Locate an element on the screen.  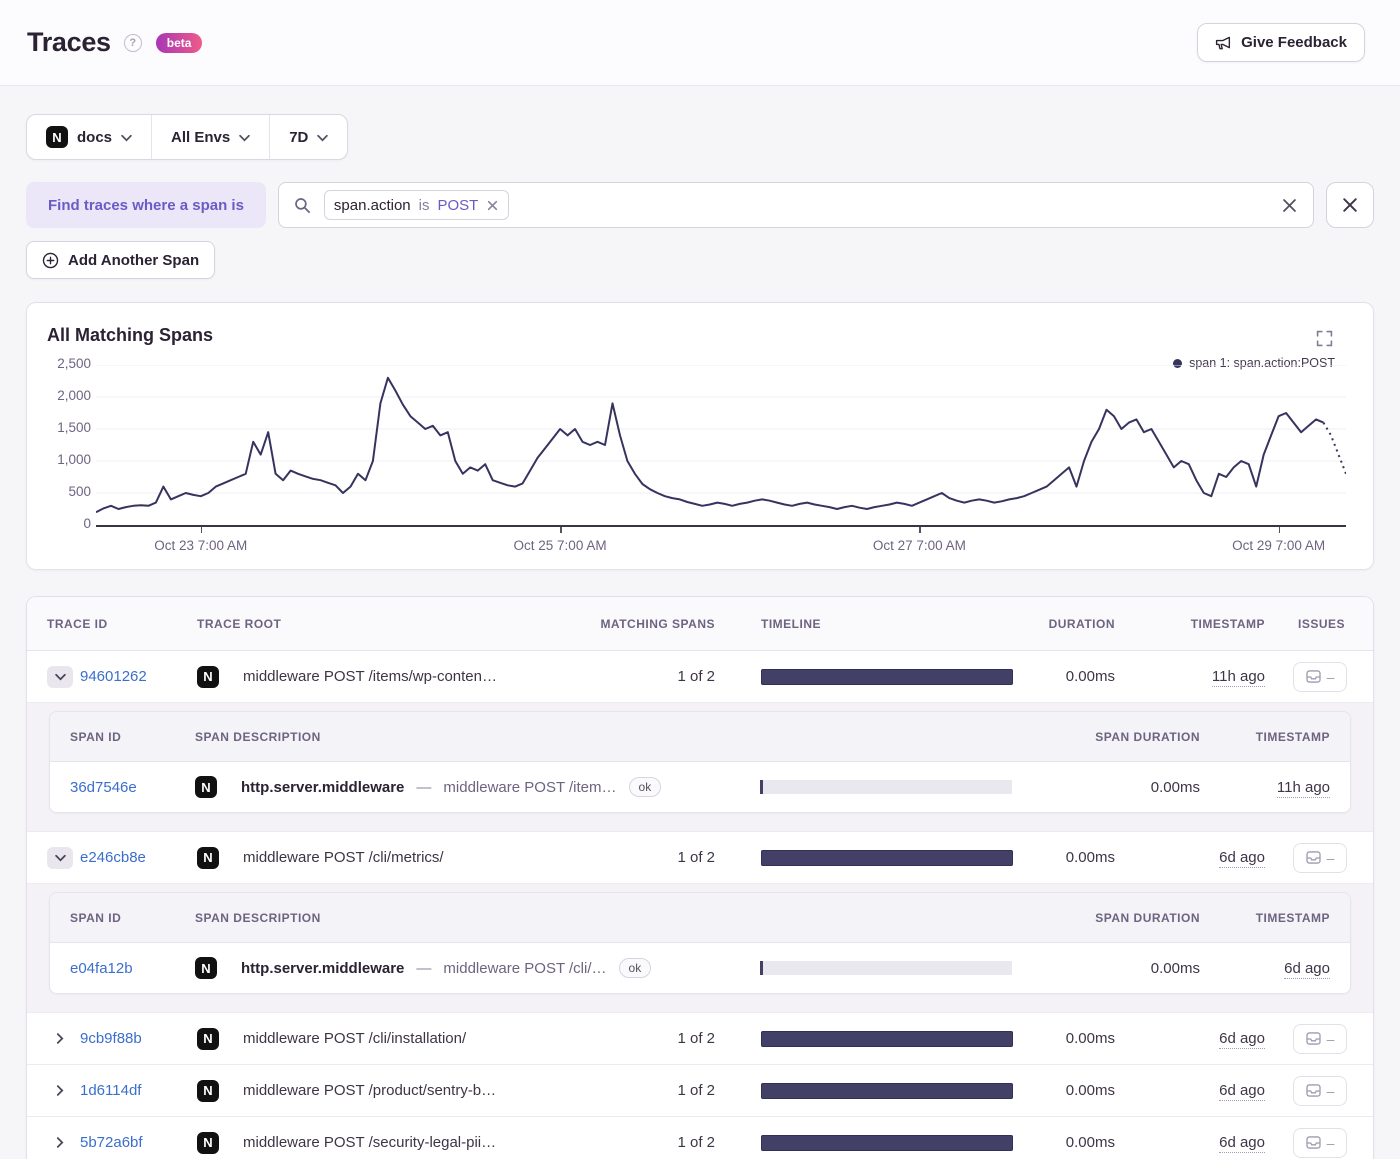
span-id-link: e04fa12b is located at coordinates (101, 968).